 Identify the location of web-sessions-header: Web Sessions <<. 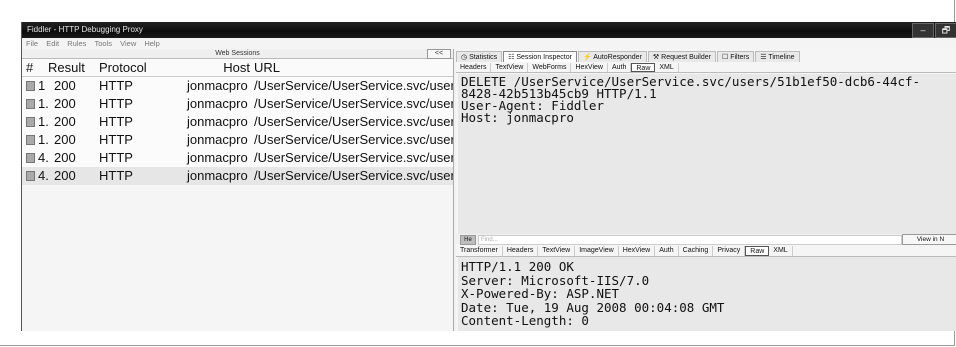
(237, 54).